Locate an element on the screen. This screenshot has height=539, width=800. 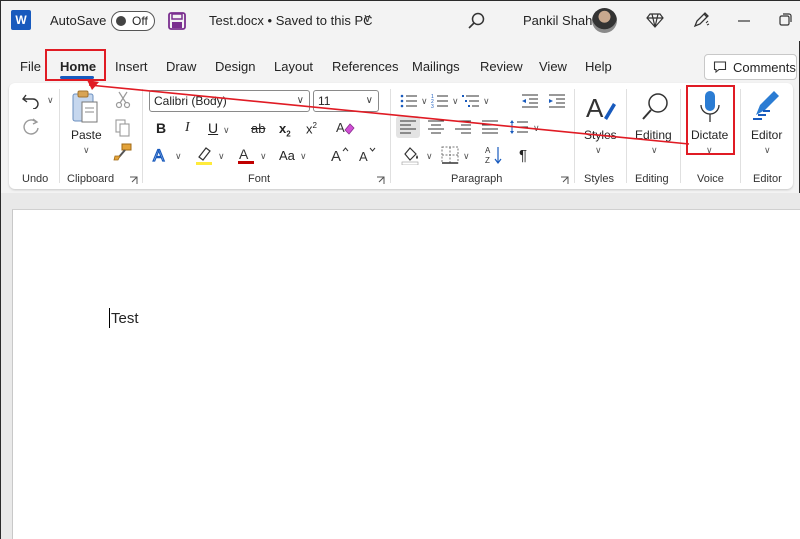
redo-icon is located at coordinates (31, 127).